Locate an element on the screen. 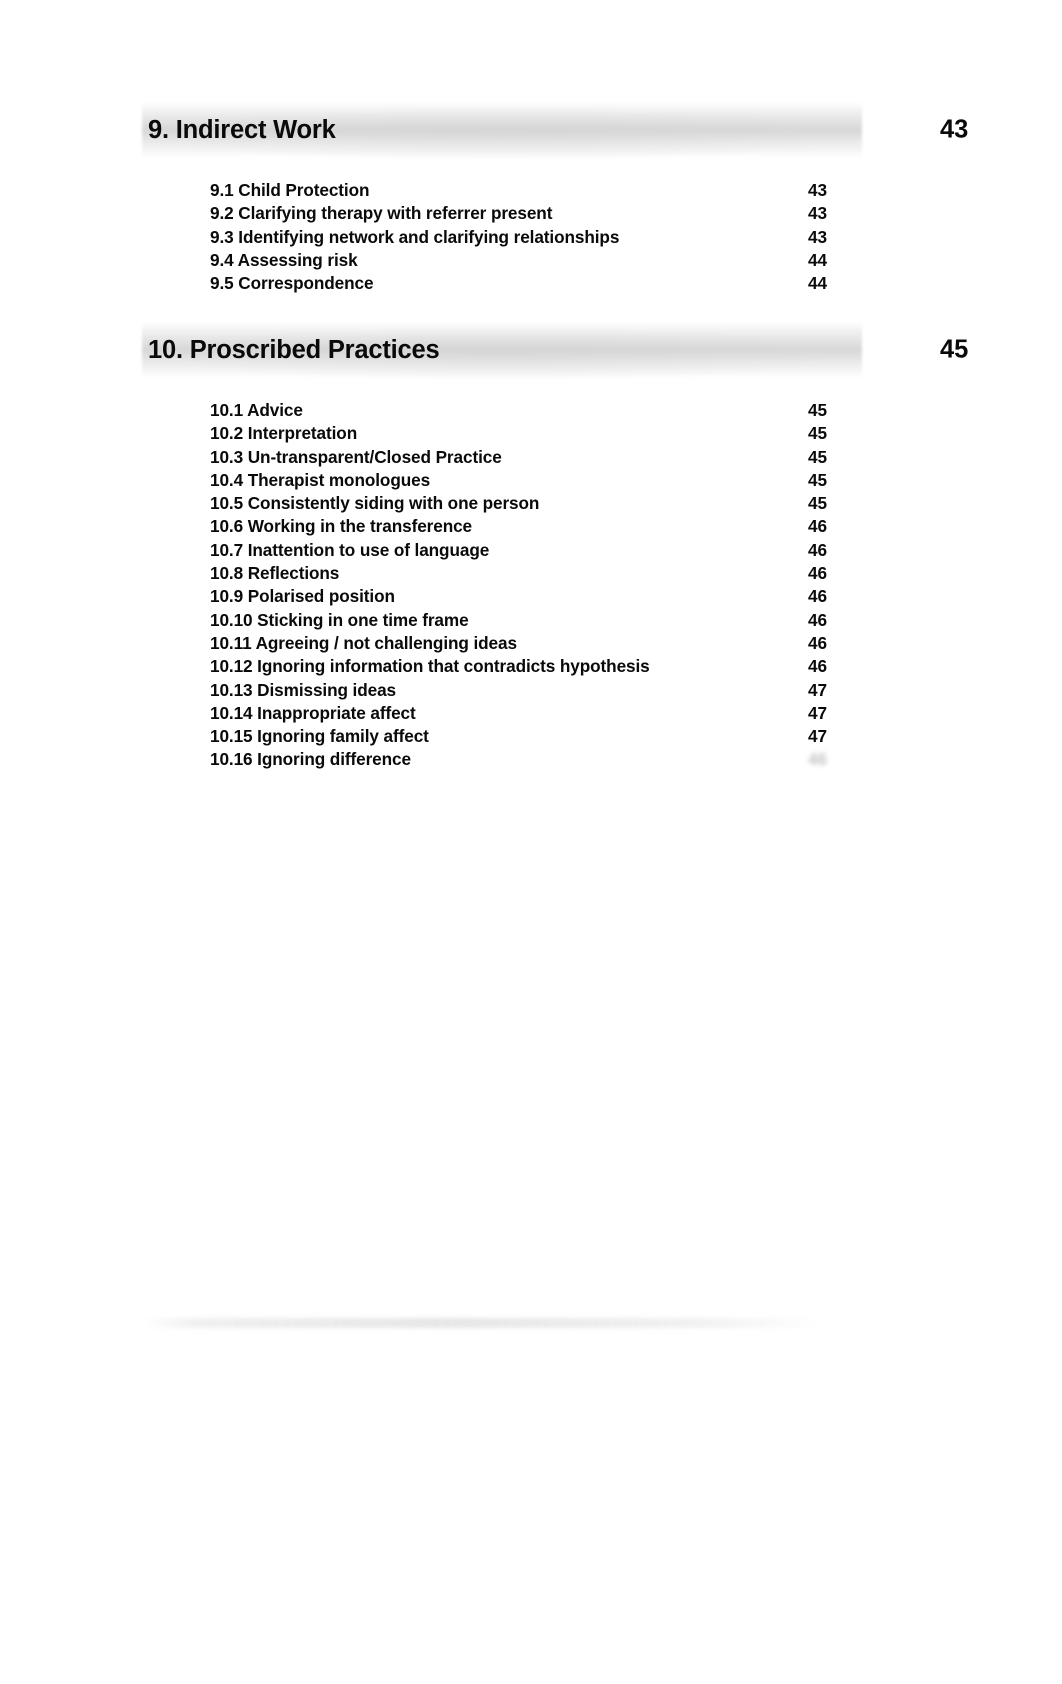 This screenshot has height=1684, width=1062. toc-item: 10.9 Polarised position 46 is located at coordinates (531, 597).